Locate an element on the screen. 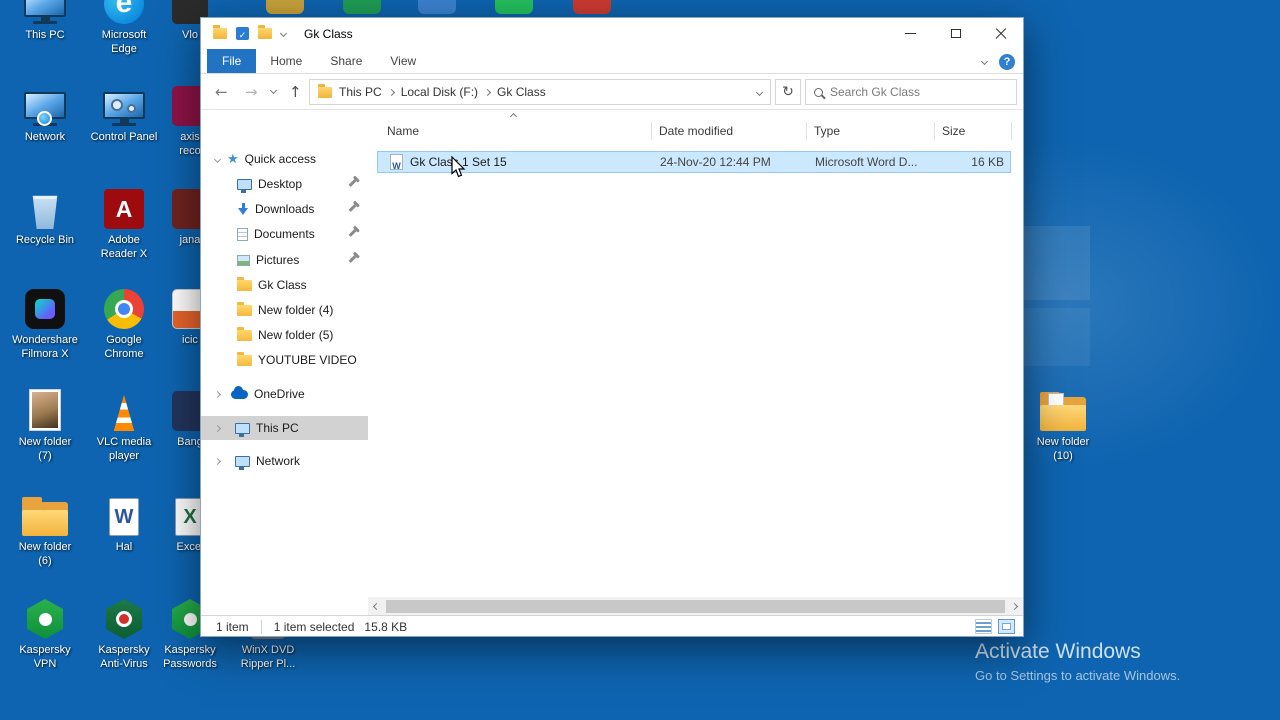  window-title: Gk Class is located at coordinates (328, 33).